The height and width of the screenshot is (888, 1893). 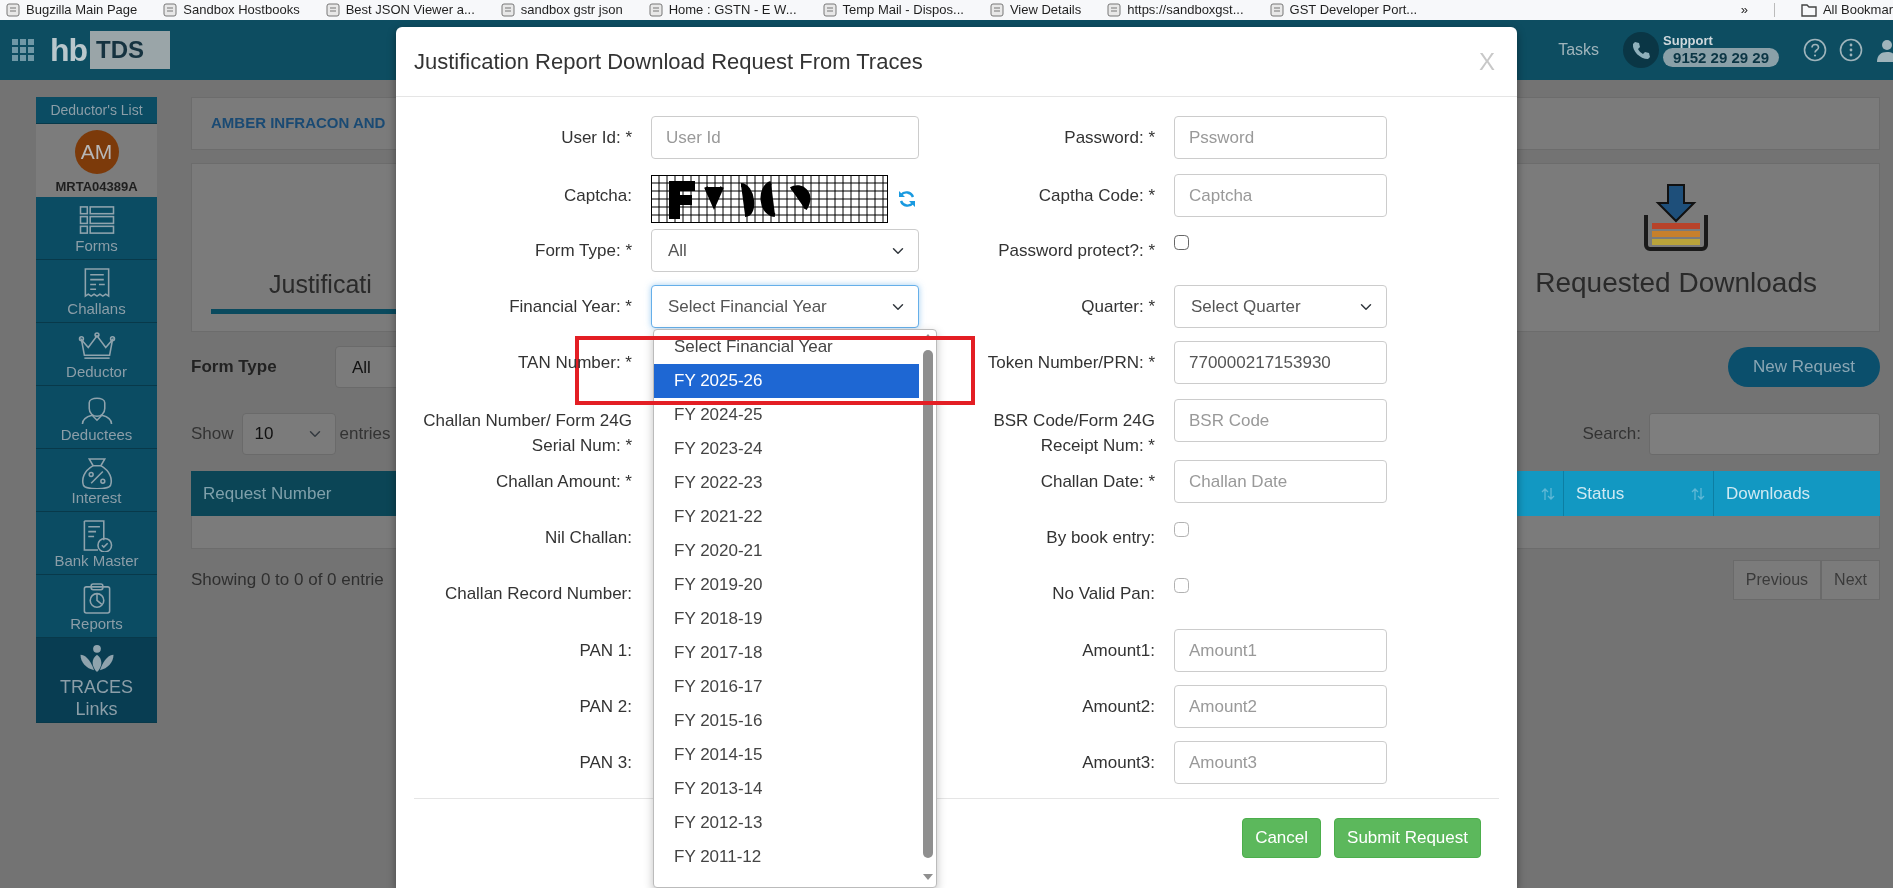 What do you see at coordinates (786, 381) in the screenshot?
I see `dropdown-option: FY 2025-26` at bounding box center [786, 381].